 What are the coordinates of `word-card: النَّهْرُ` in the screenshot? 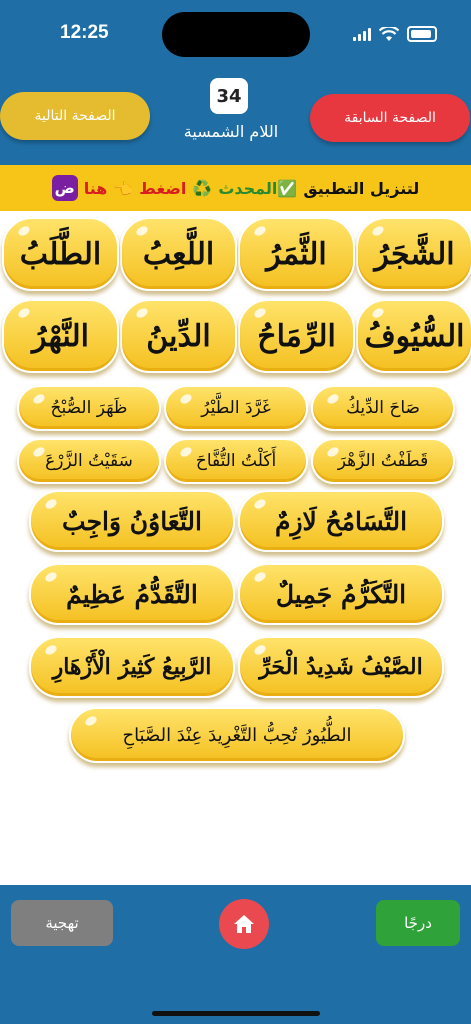 It's located at (60, 336).